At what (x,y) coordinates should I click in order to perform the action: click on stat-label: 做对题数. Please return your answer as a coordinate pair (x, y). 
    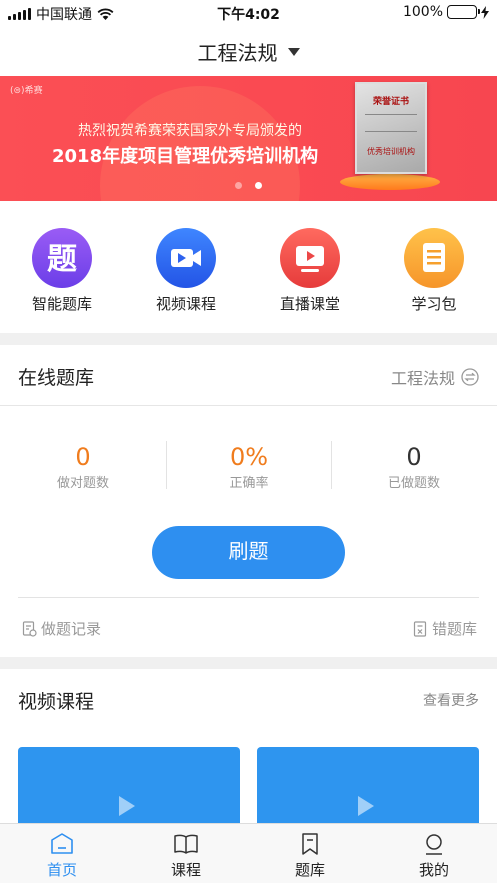
    Looking at the image, I should click on (82, 483).